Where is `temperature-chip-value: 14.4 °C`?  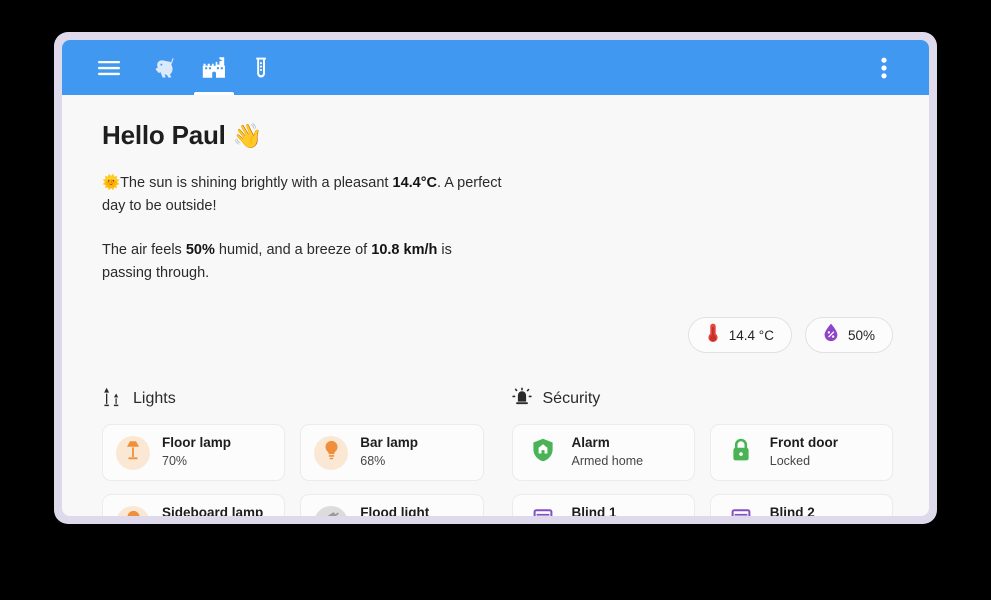 temperature-chip-value: 14.4 °C is located at coordinates (751, 335).